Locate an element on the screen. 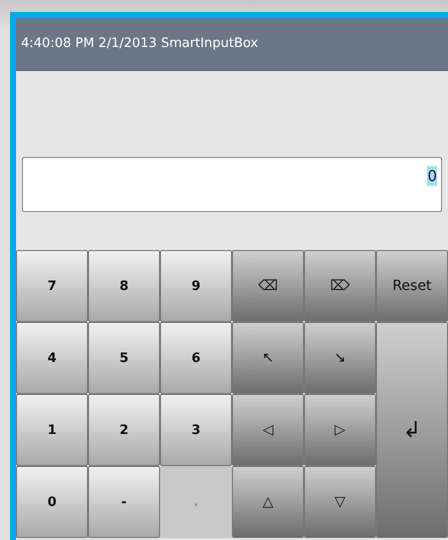  input-field: 0 is located at coordinates (232, 184).